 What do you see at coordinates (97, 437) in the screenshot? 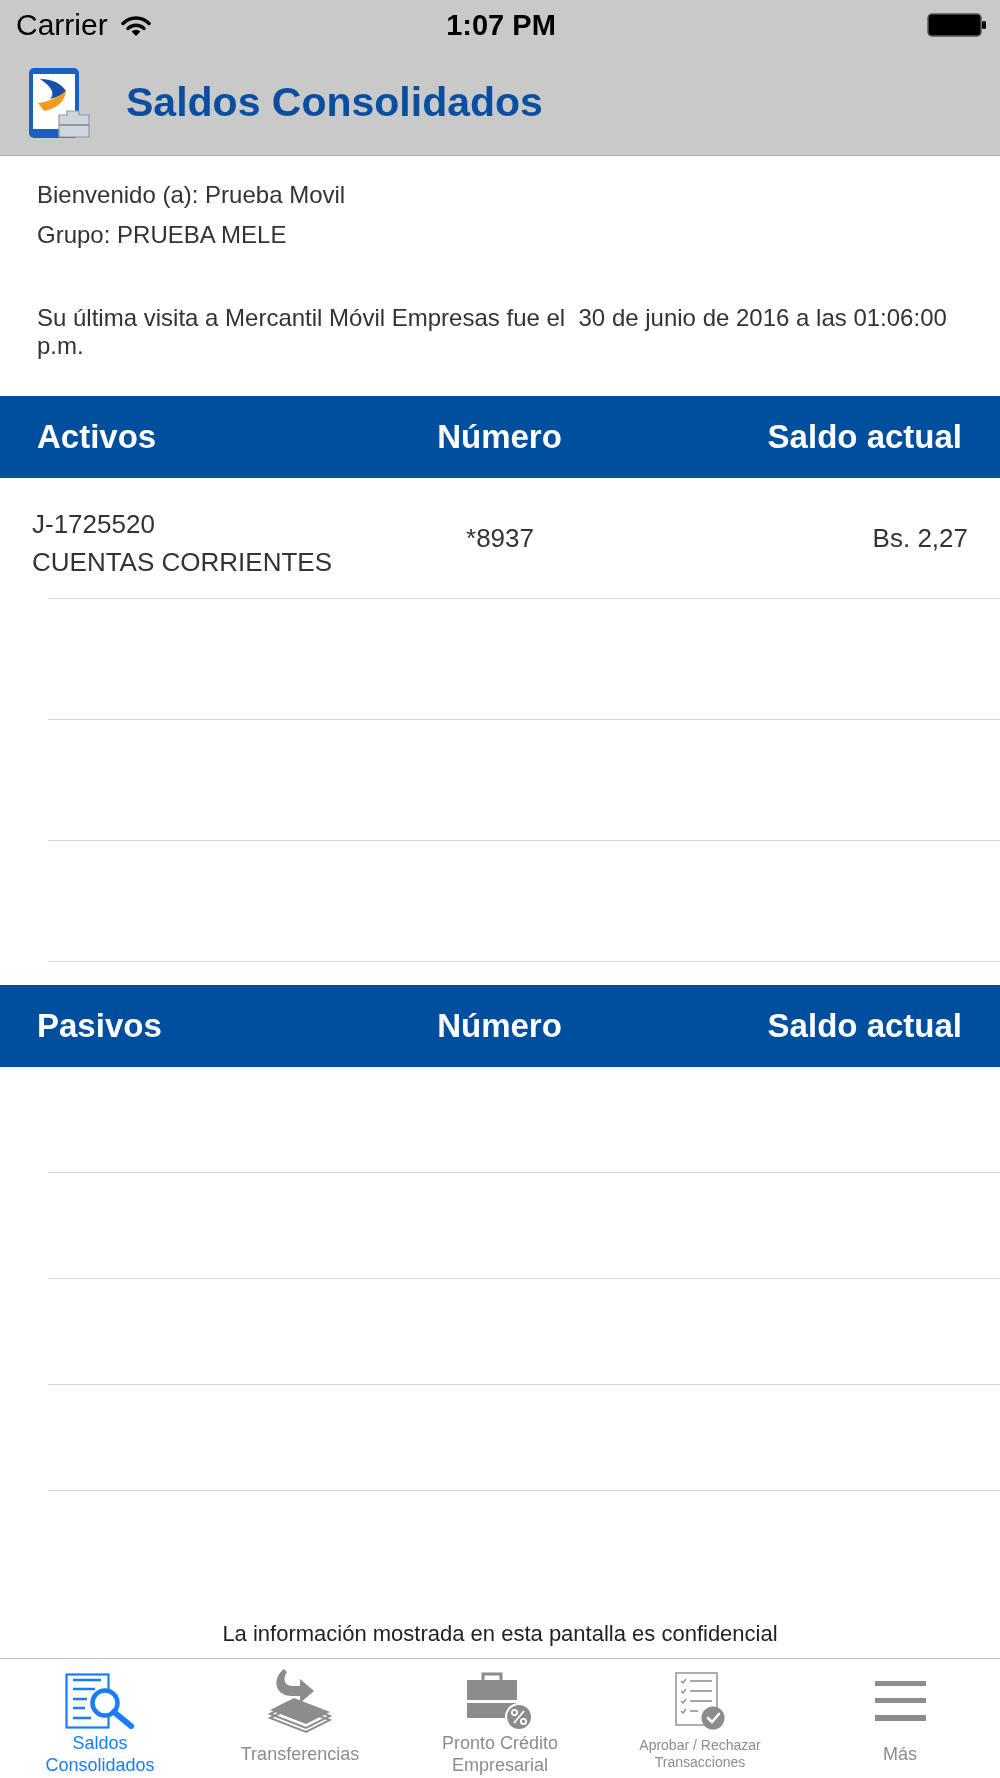
I see `column-header: Activos` at bounding box center [97, 437].